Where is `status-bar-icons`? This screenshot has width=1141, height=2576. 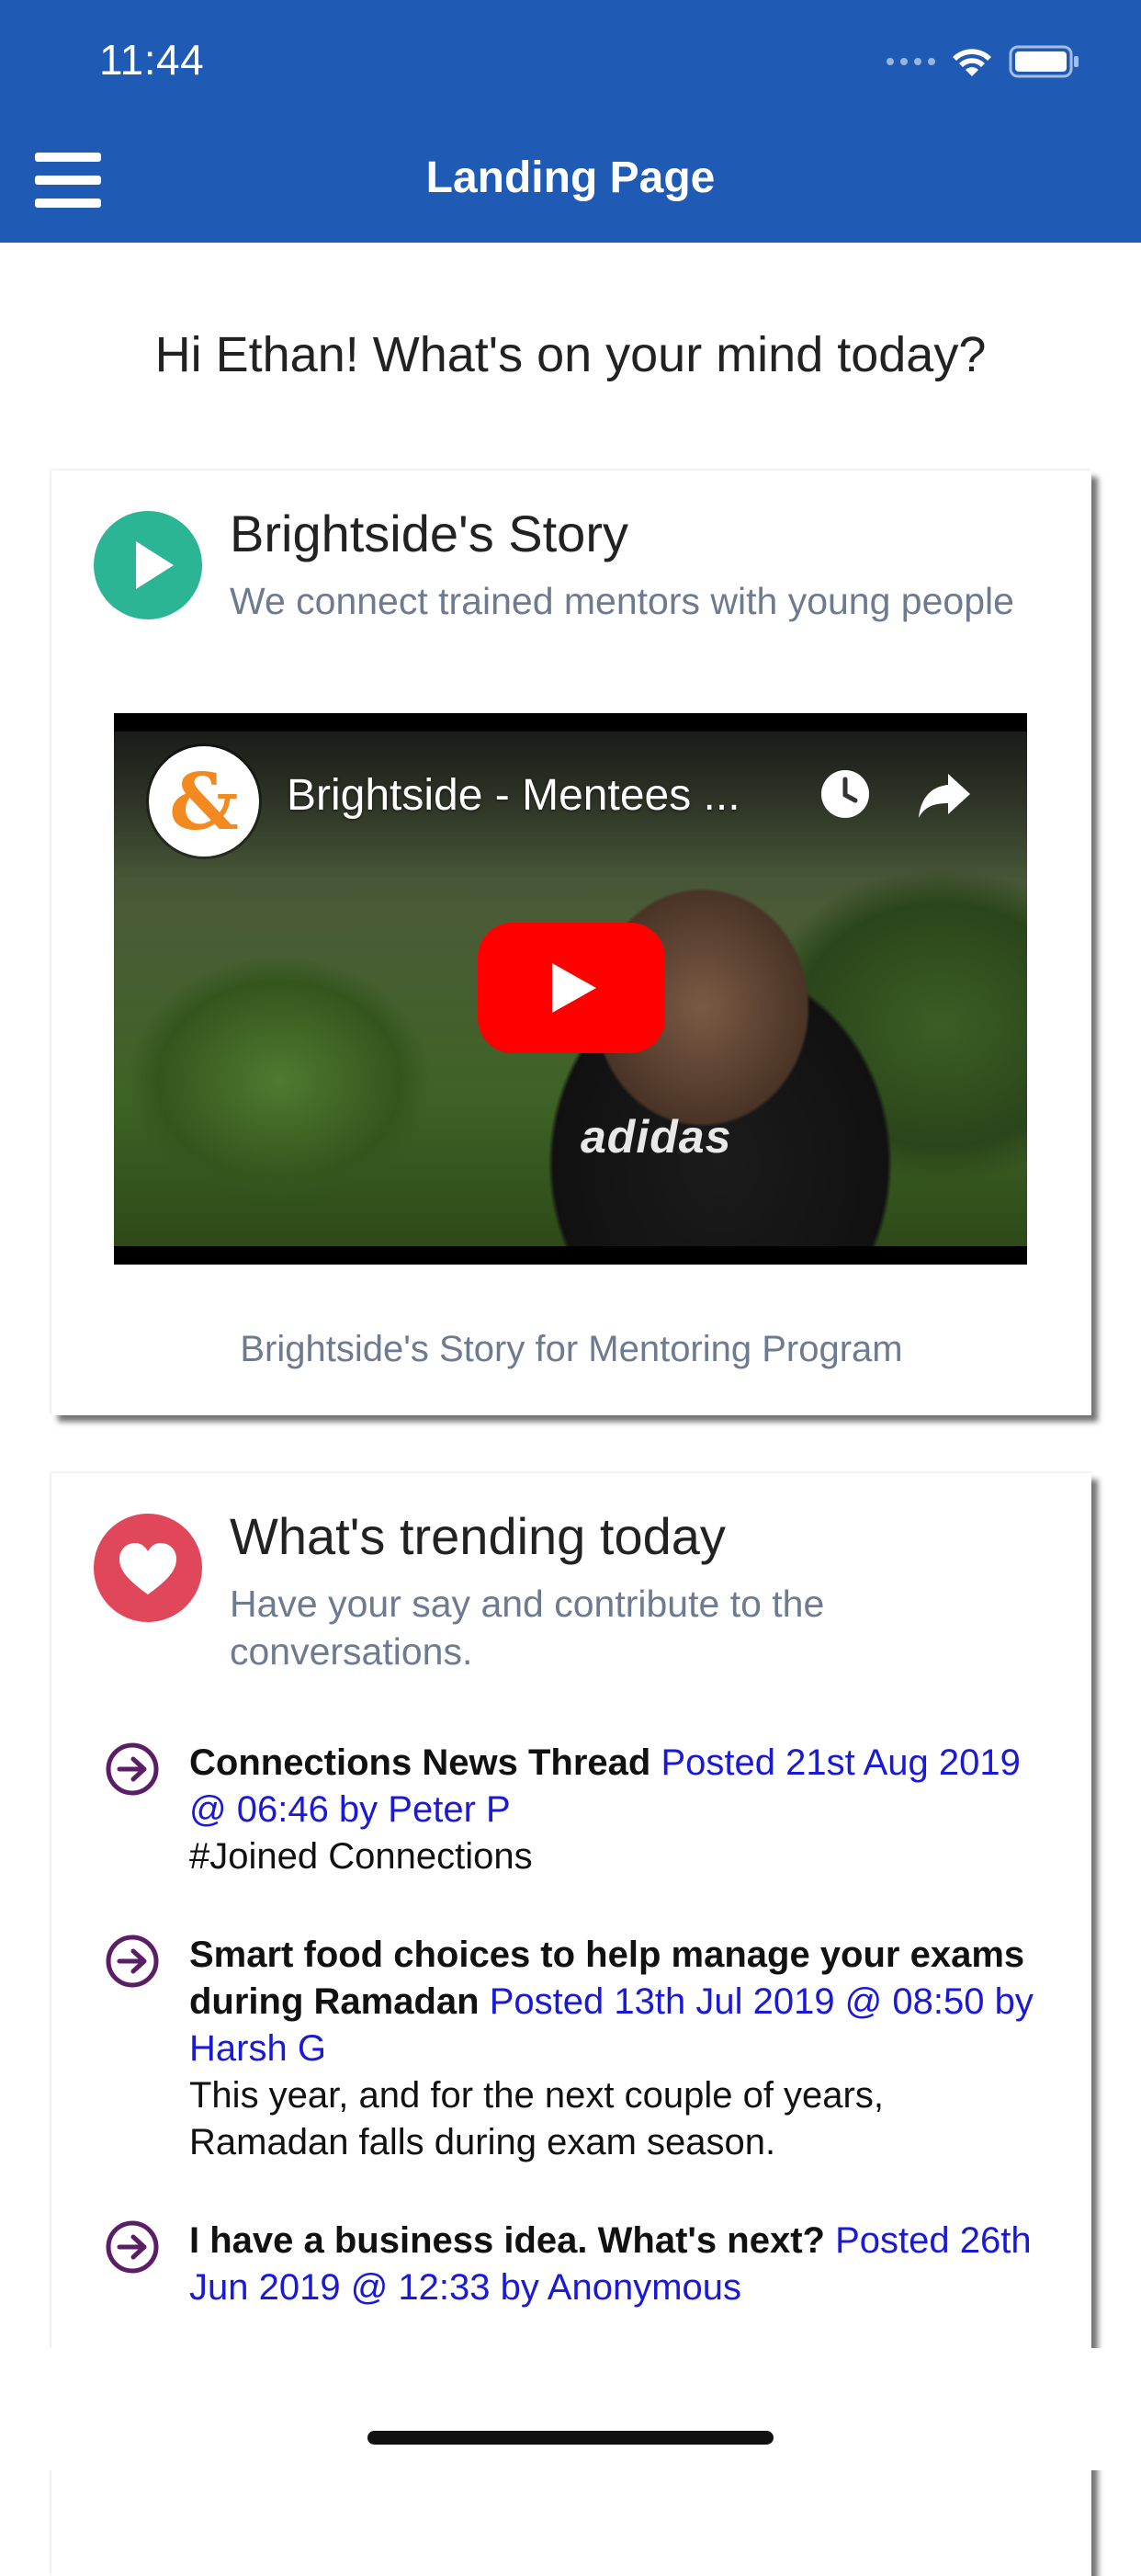
status-bar-icons is located at coordinates (983, 61).